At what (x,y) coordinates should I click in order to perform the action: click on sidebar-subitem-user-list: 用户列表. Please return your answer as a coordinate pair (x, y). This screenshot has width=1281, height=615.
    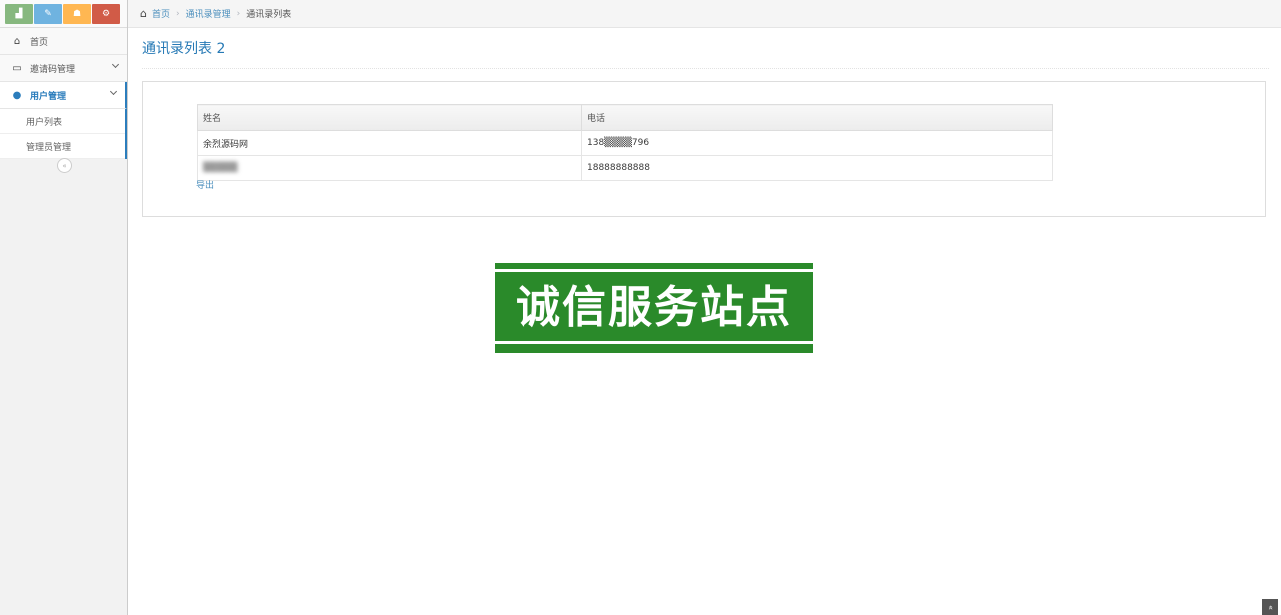
    Looking at the image, I should click on (62, 121).